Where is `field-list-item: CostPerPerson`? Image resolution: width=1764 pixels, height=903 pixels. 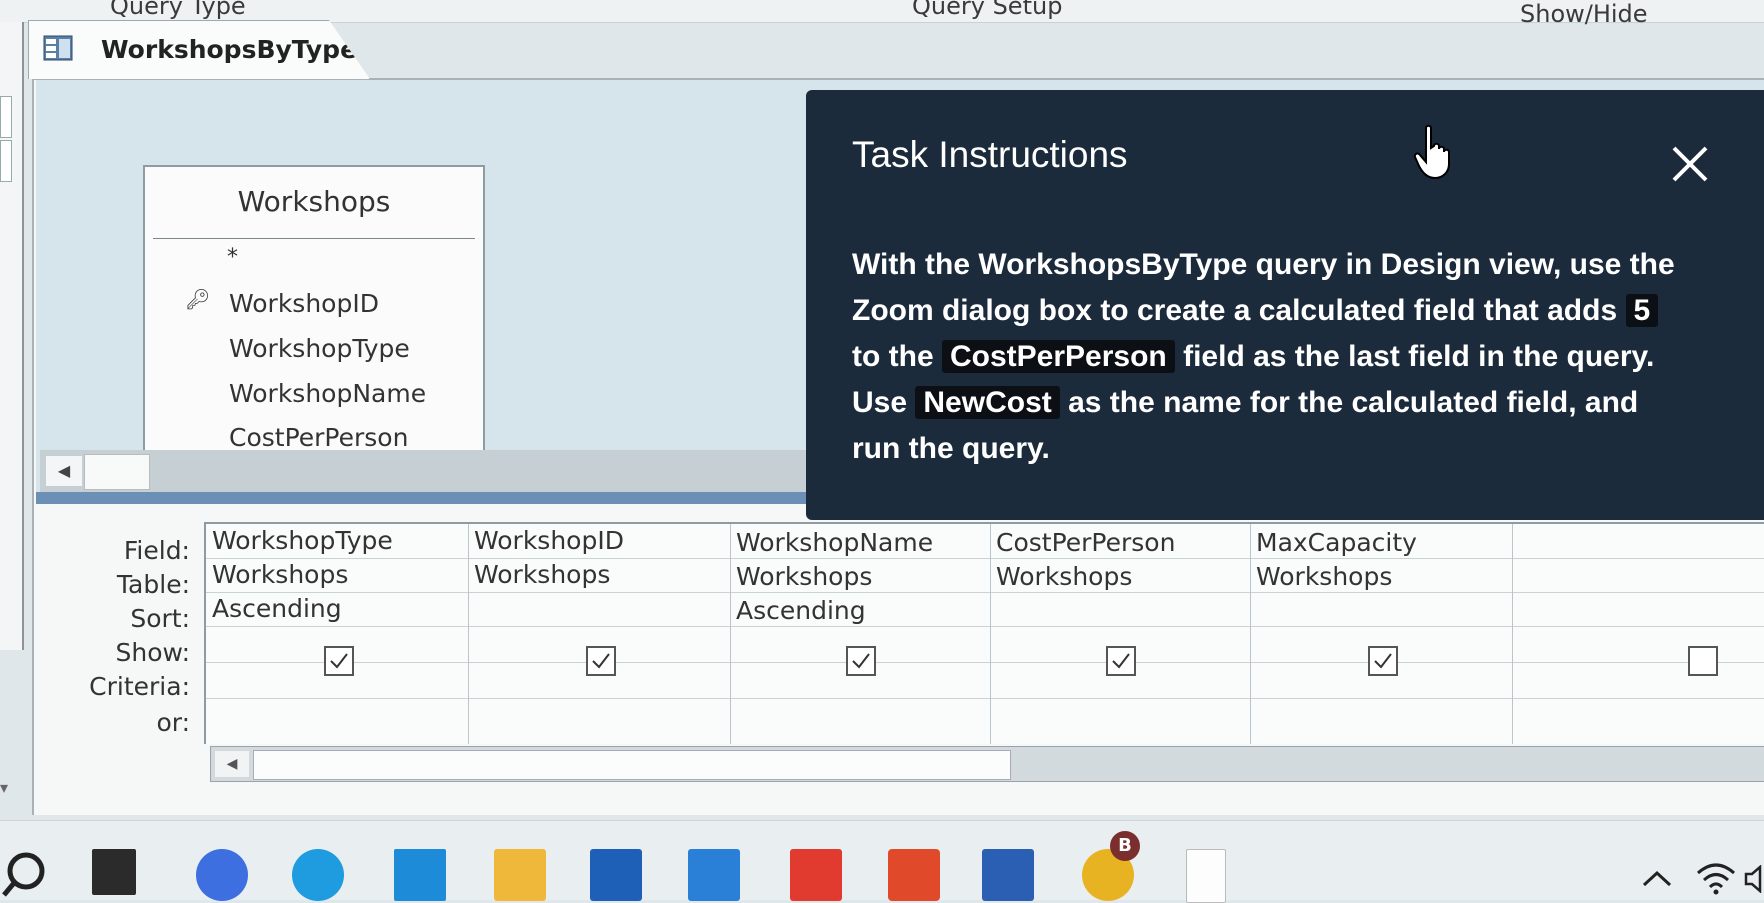
field-list-item: CostPerPerson is located at coordinates (318, 437).